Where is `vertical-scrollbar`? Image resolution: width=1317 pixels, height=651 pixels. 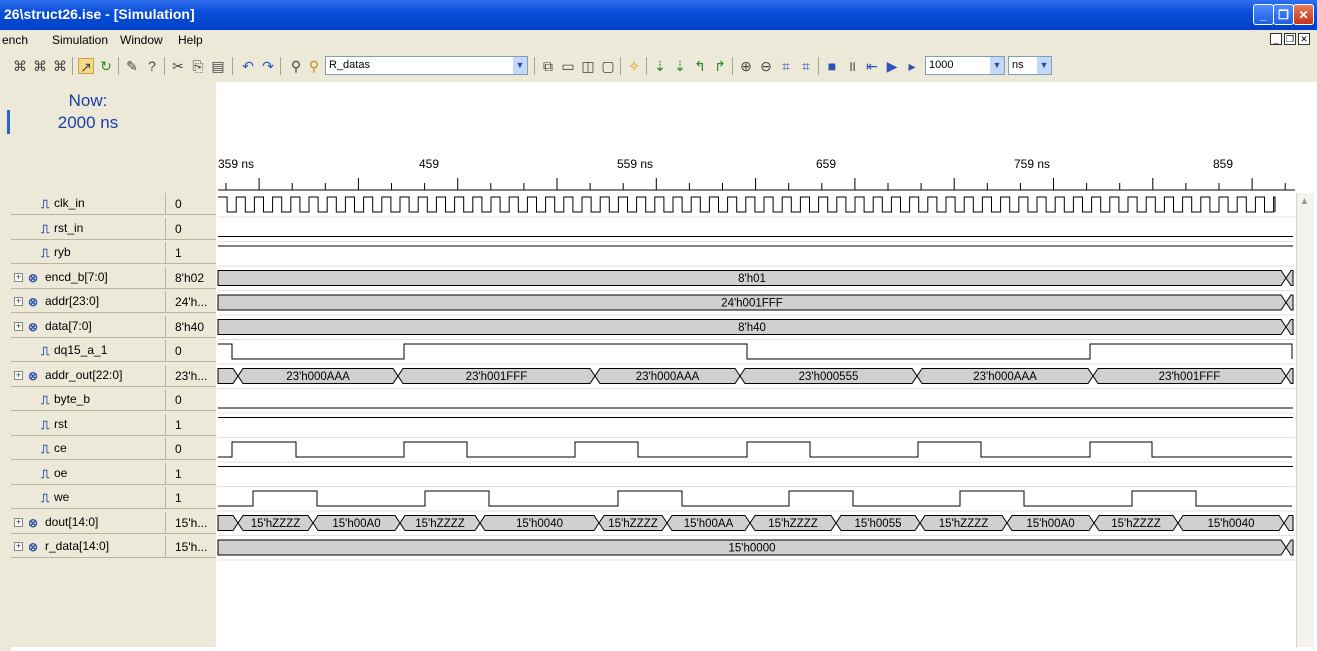
vertical-scrollbar is located at coordinates (1305, 420).